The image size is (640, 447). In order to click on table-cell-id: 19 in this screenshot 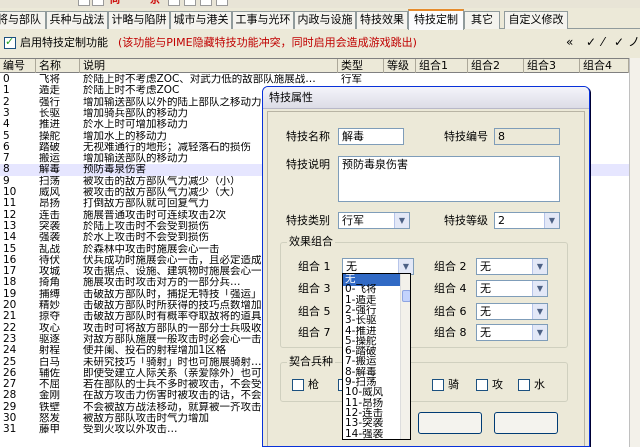, I will do `click(10, 294)`.